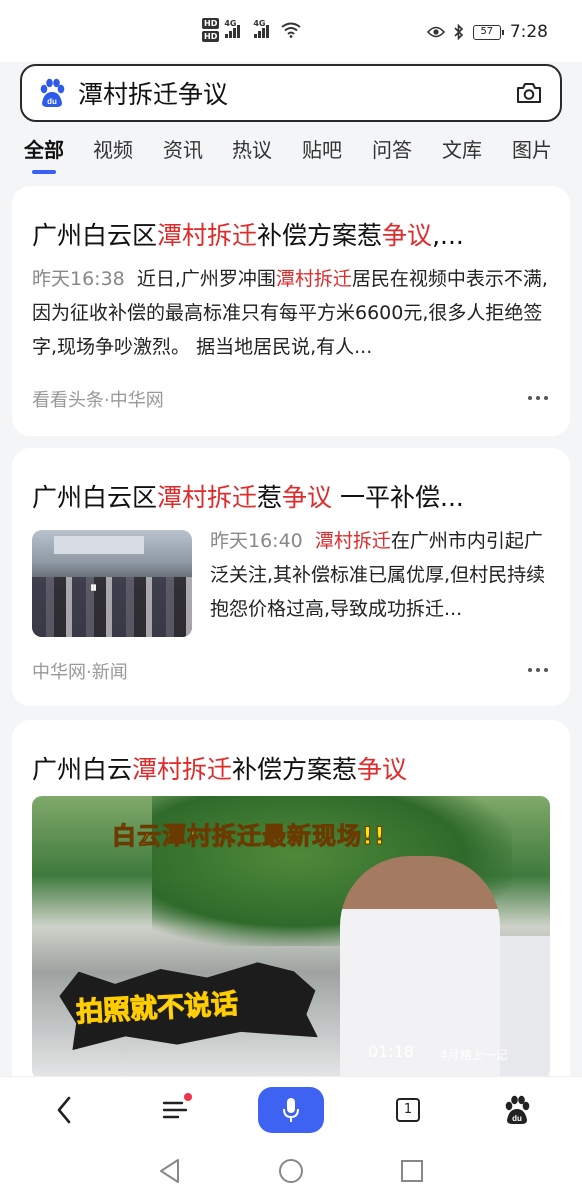 The height and width of the screenshot is (1200, 582). I want to click on tab-all: 全部, so click(44, 148).